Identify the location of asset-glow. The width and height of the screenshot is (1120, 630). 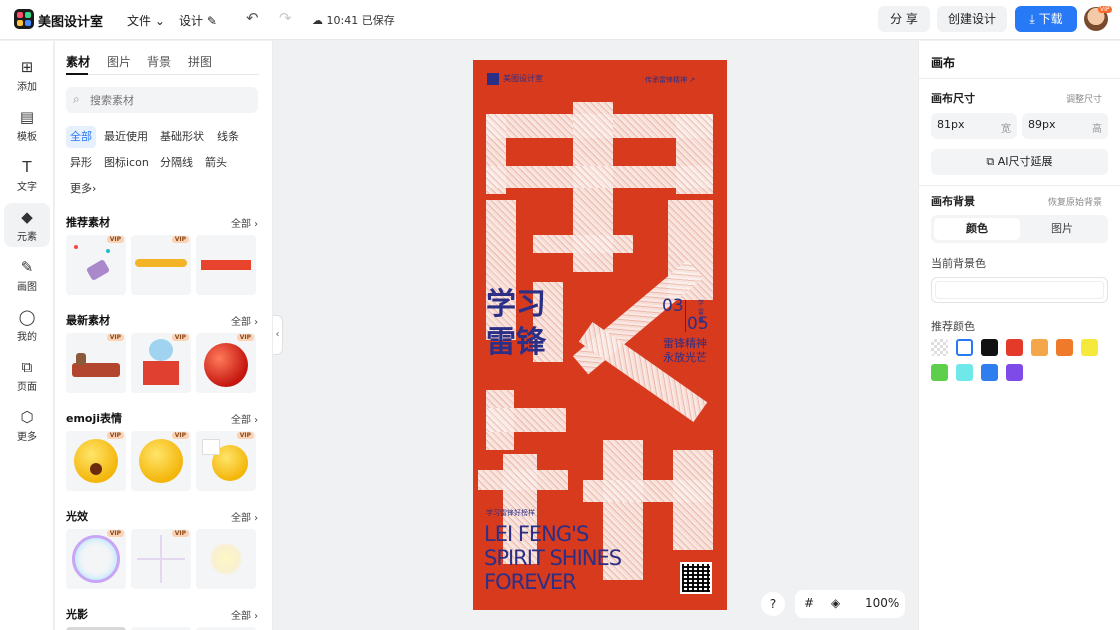
(226, 559).